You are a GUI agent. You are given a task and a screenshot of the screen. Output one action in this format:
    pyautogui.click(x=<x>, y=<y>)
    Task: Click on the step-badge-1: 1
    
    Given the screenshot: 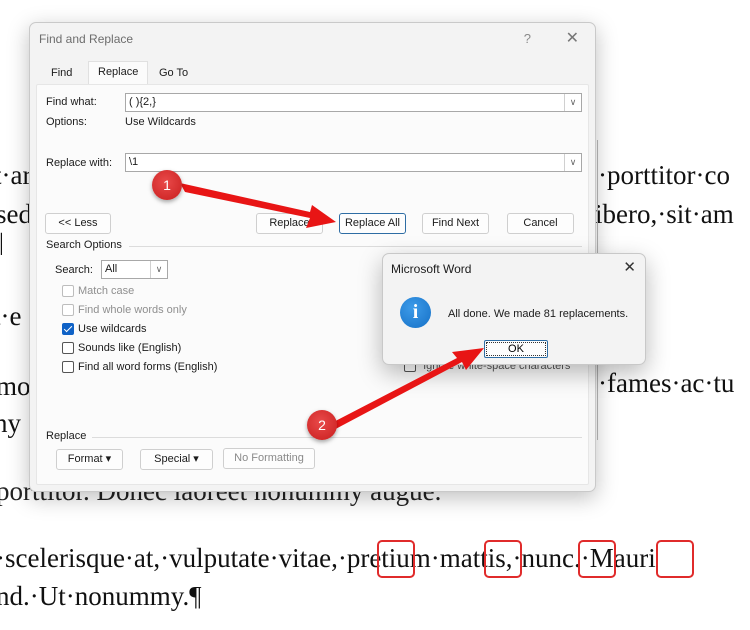 What is the action you would take?
    pyautogui.click(x=167, y=185)
    